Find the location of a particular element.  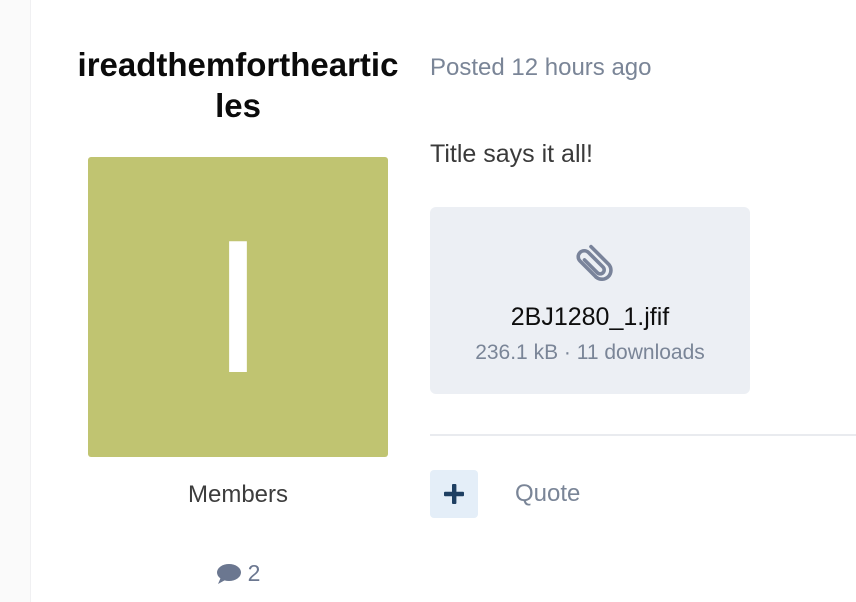

author-name-link: ireadthemforthearticles is located at coordinates (238, 85).